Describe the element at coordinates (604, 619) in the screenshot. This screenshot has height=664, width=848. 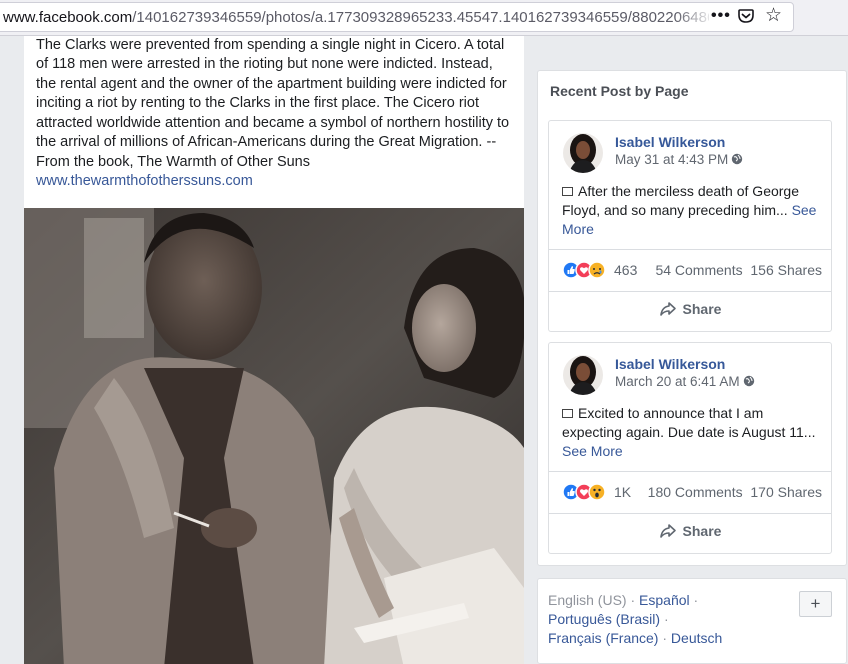
I see `language-option: Português (Brasil)` at that location.